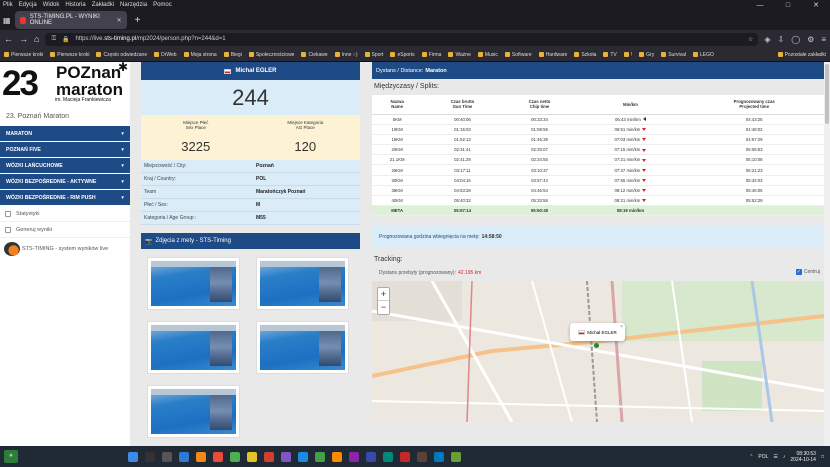 This screenshot has height=467, width=830. Describe the element at coordinates (121, 55) in the screenshot. I see `bookmark-item: Często odwiedzane` at that location.